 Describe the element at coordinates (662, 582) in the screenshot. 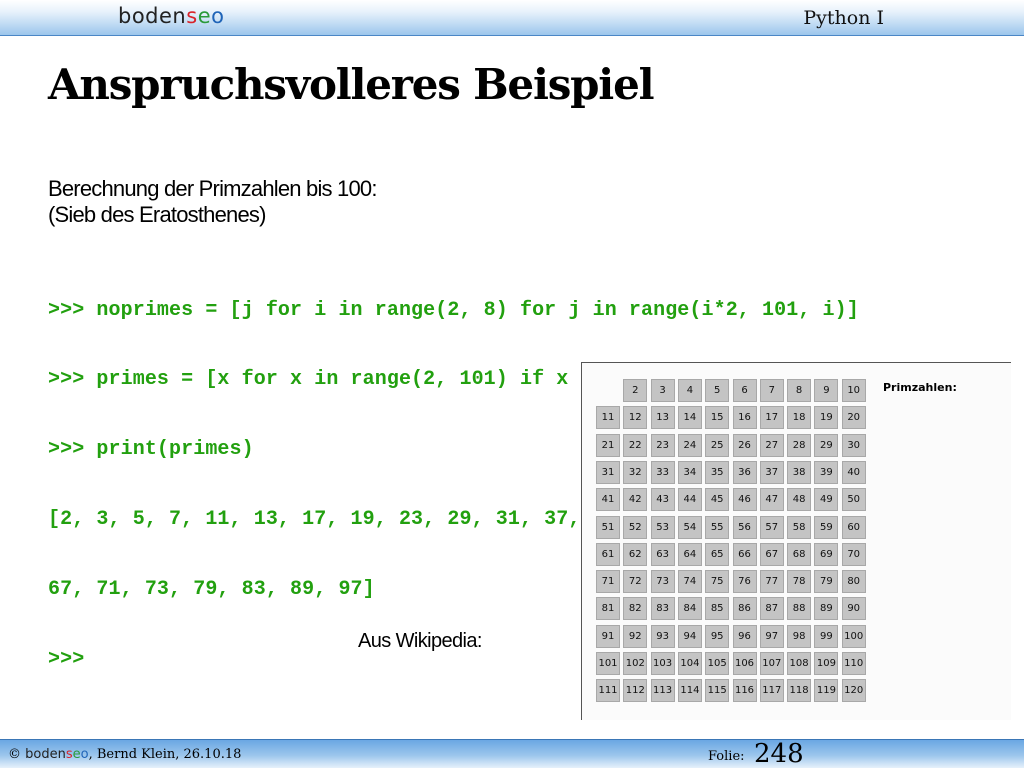

I see `sieve-cell: 73` at that location.